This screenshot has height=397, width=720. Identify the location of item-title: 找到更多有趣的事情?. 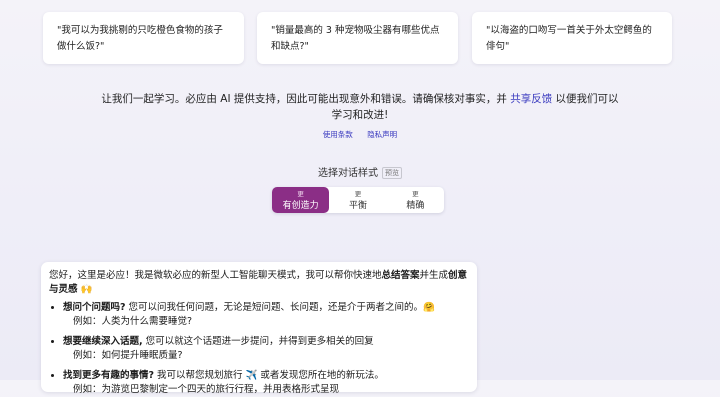
(109, 375).